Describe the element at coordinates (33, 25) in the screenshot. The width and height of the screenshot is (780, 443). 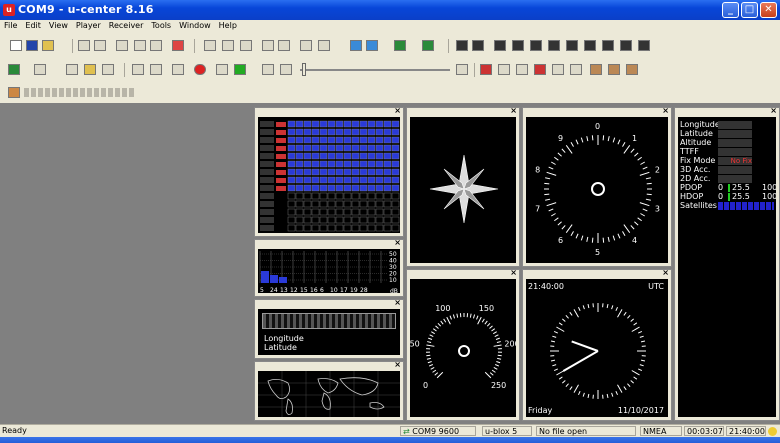
I see `menu-edit: Edit` at that location.